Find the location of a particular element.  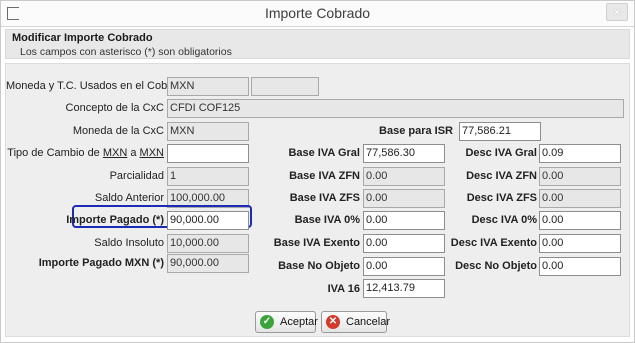

desc-iva-zfs-label: Desc IVA ZFS is located at coordinates (501, 198).